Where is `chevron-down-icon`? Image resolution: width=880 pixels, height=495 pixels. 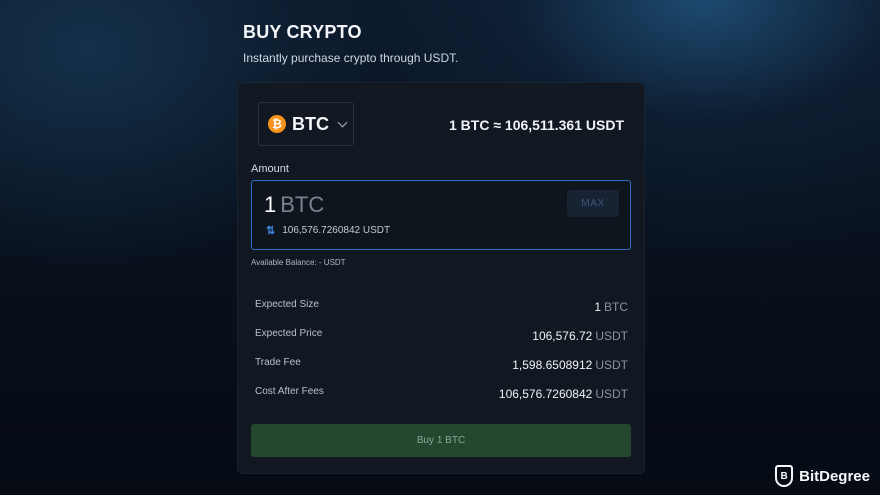
chevron-down-icon is located at coordinates (342, 122).